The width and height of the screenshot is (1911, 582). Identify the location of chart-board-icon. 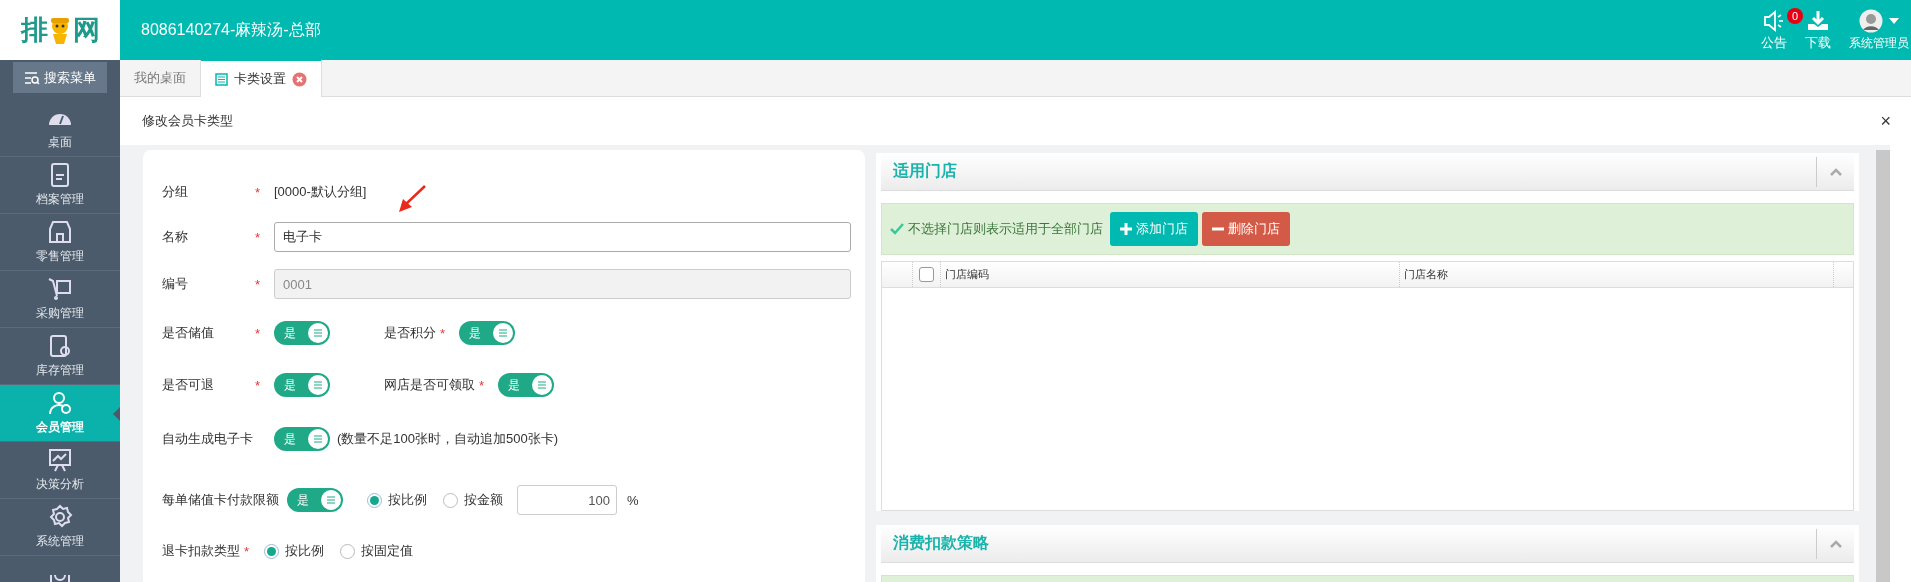
(60, 460).